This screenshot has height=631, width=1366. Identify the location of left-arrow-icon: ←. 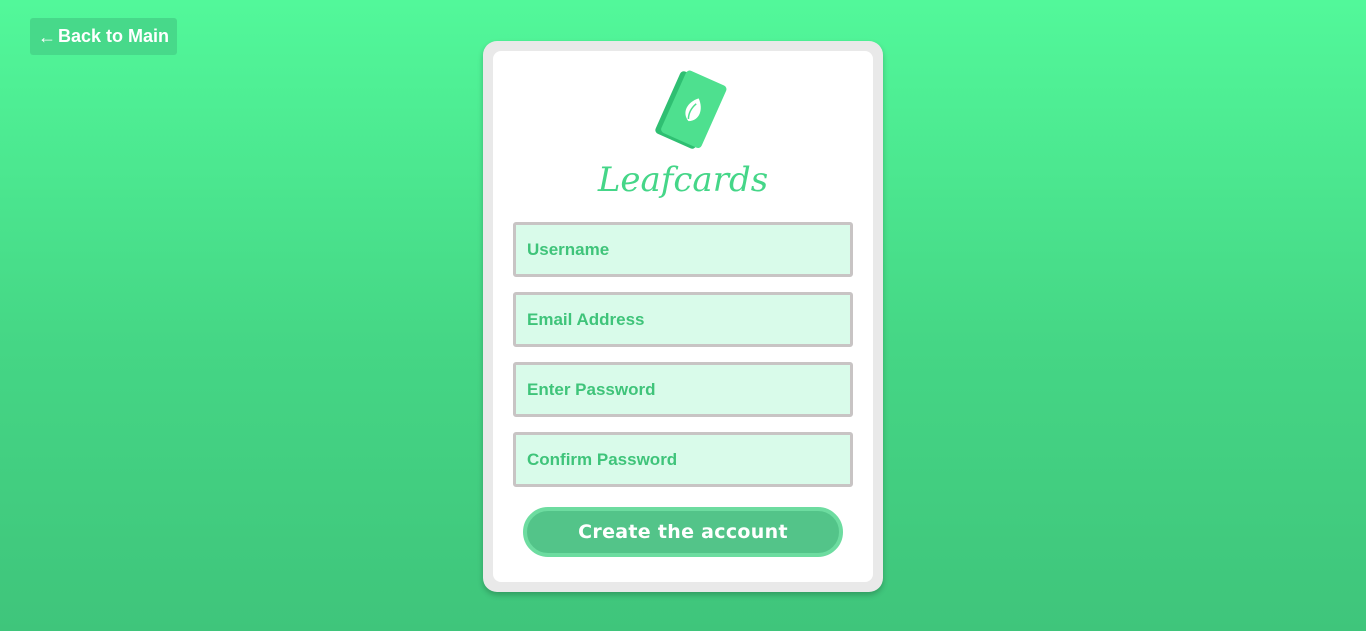
(47, 37).